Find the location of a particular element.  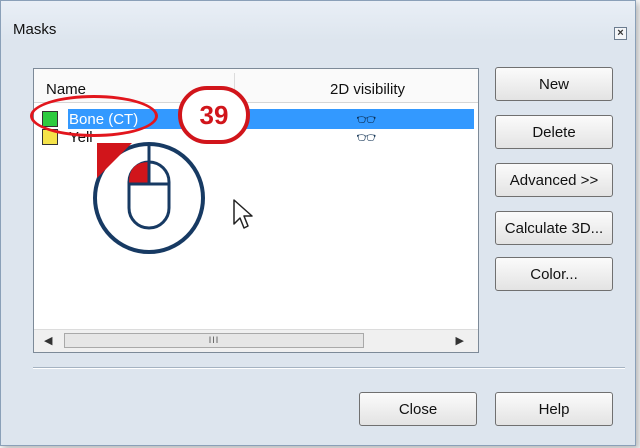

step-badge: 39 is located at coordinates (214, 115).